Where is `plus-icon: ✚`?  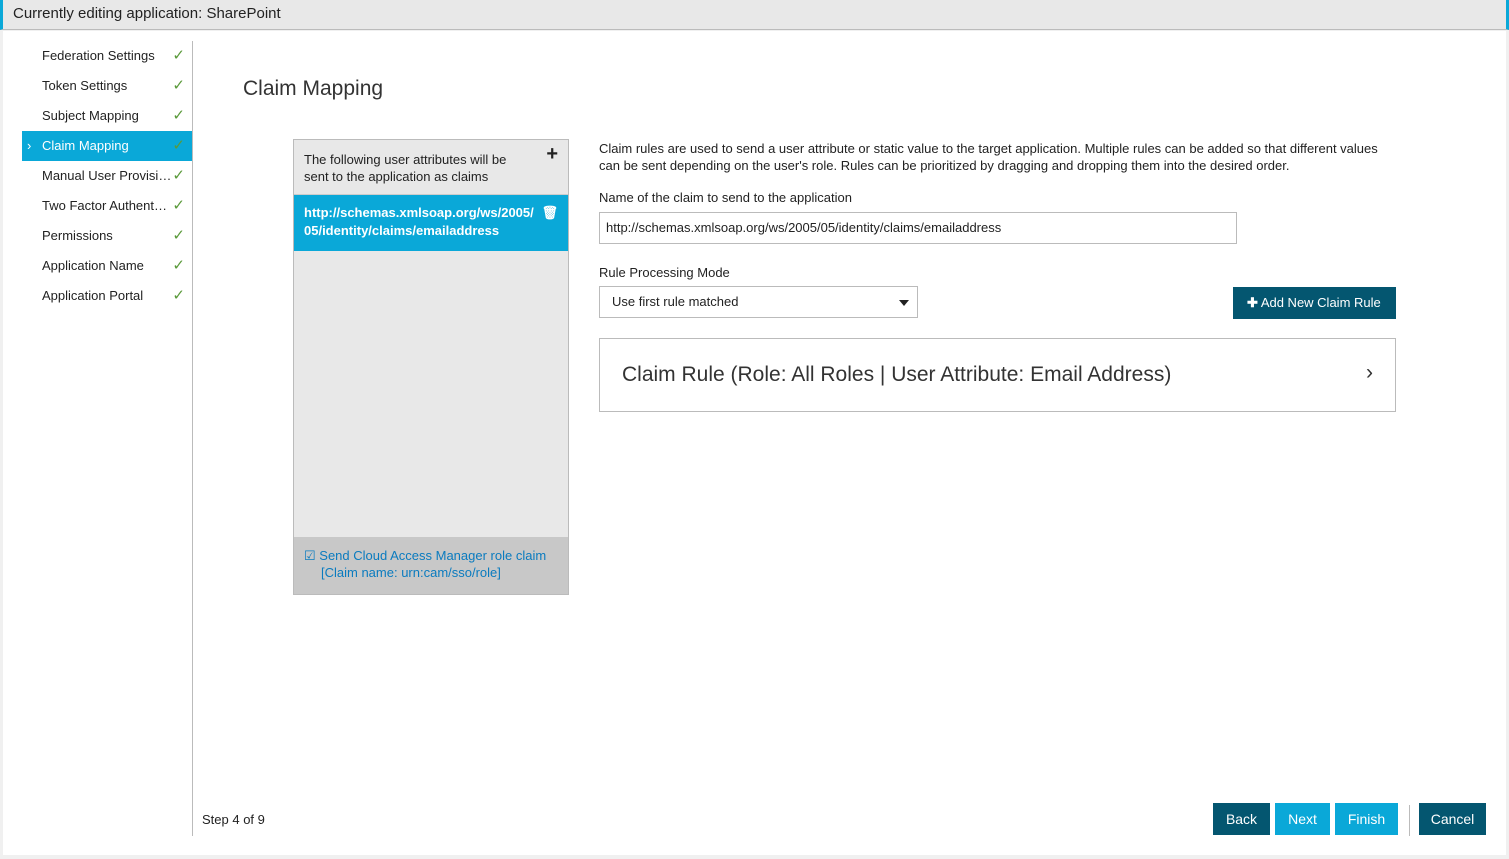
plus-icon: ✚ is located at coordinates (1252, 302).